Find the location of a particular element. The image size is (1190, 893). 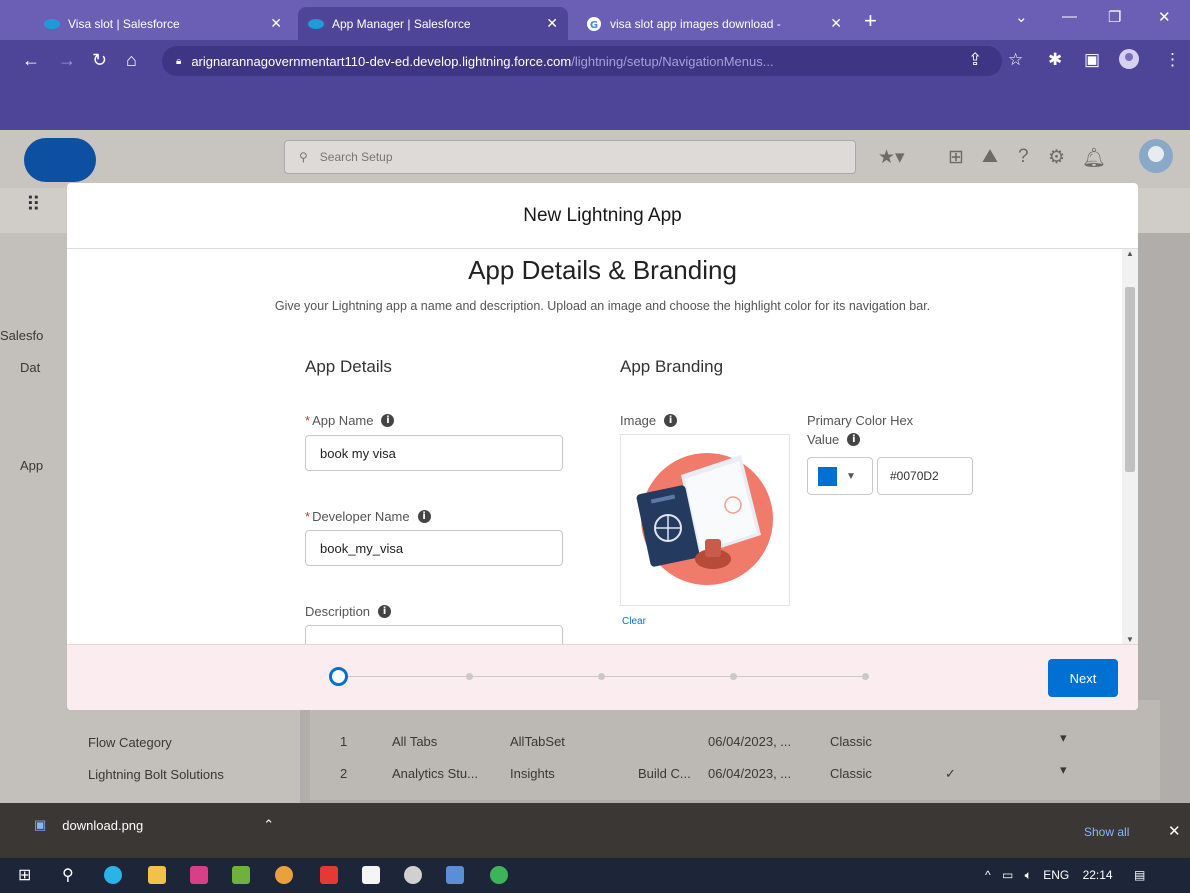

reload-icon: ↻ is located at coordinates (99, 60).